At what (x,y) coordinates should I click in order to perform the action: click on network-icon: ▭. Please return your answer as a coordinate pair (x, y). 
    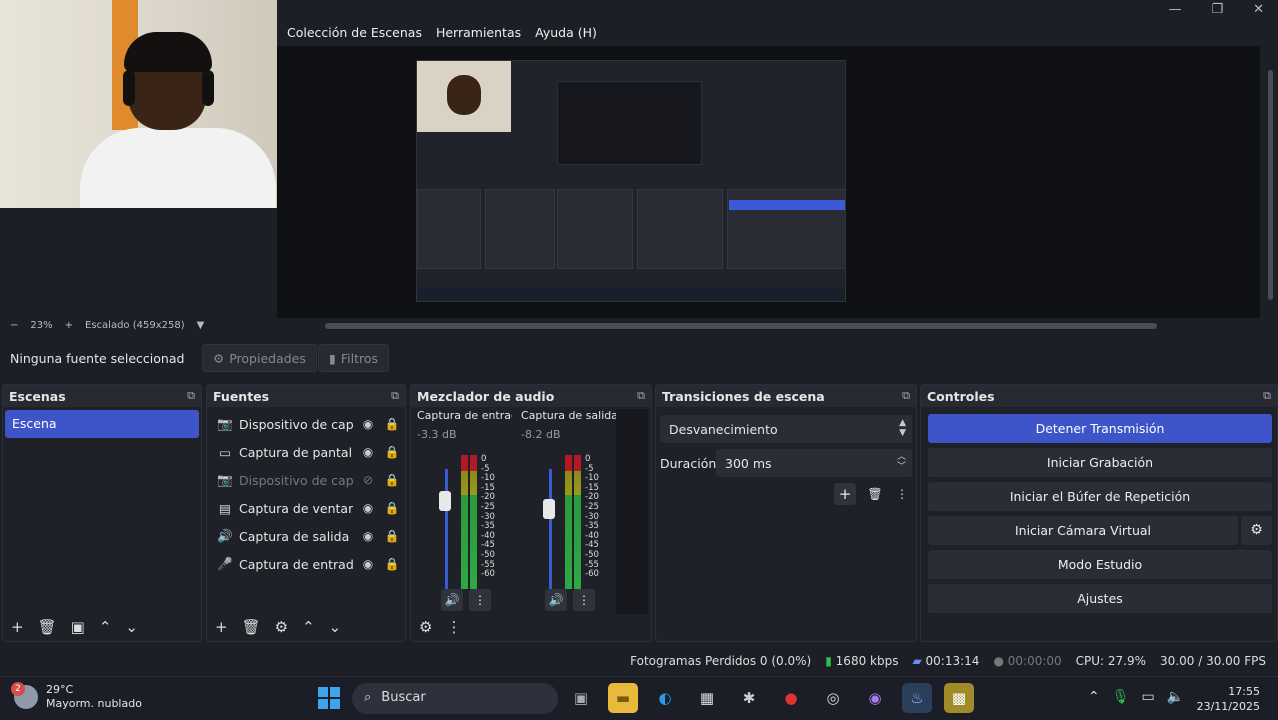
    Looking at the image, I should click on (1148, 697).